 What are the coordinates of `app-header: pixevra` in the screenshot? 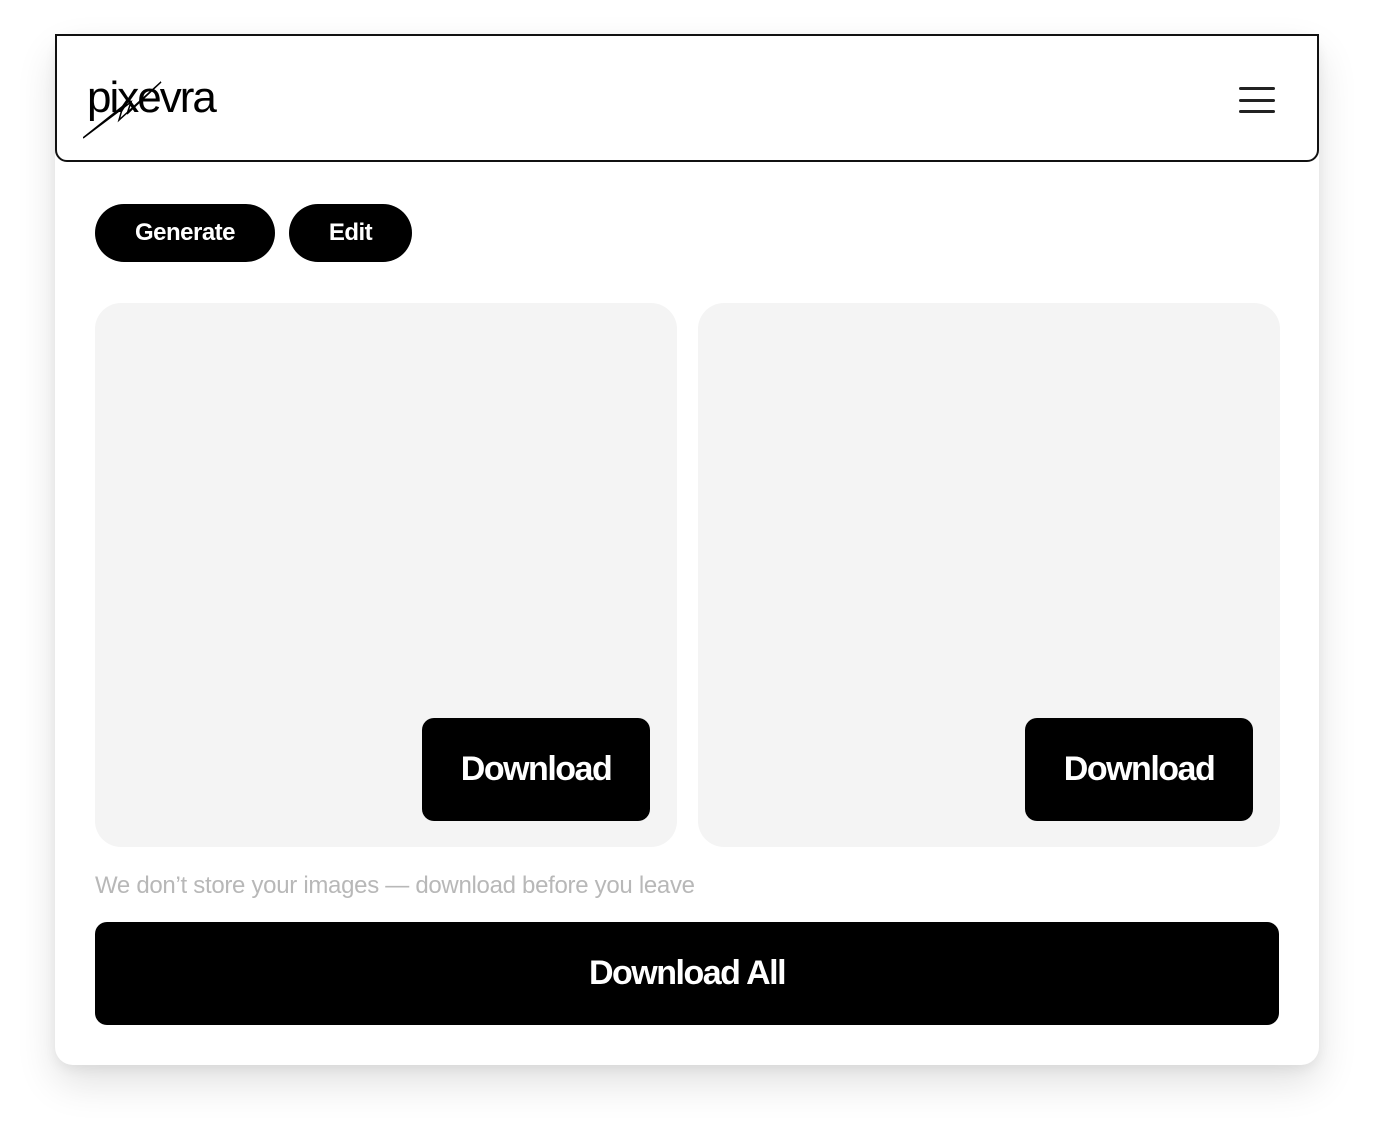 It's located at (687, 98).